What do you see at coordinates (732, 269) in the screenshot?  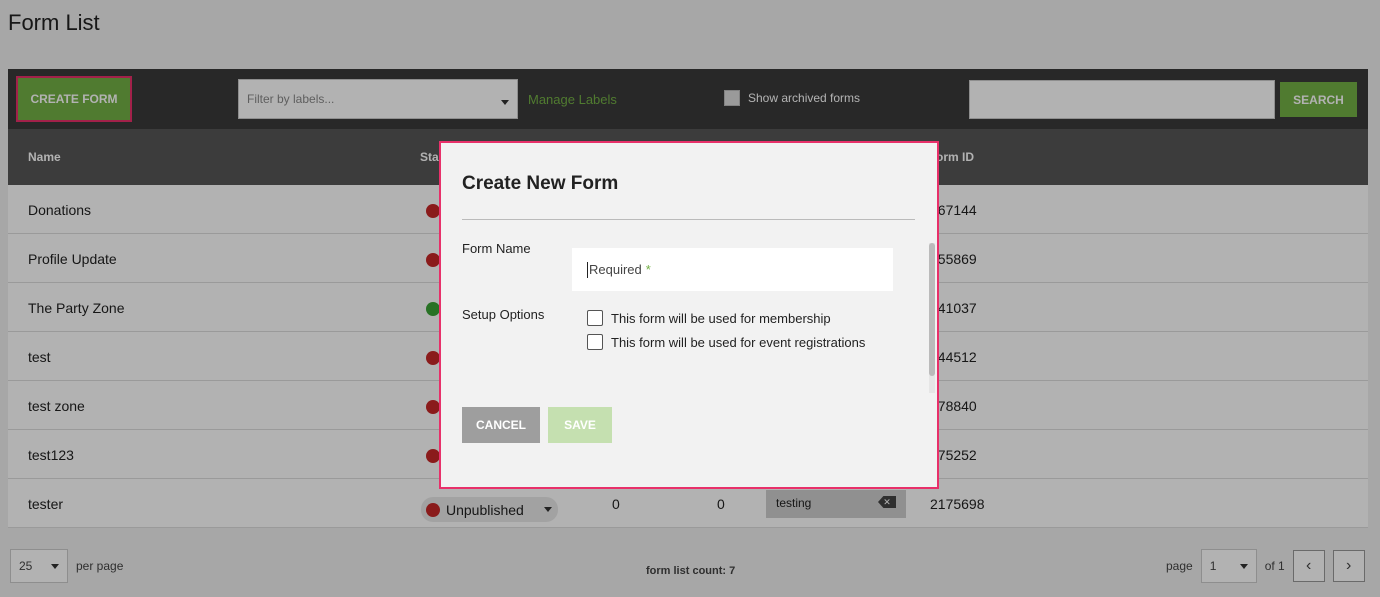 I see `form-name-input: Required *` at bounding box center [732, 269].